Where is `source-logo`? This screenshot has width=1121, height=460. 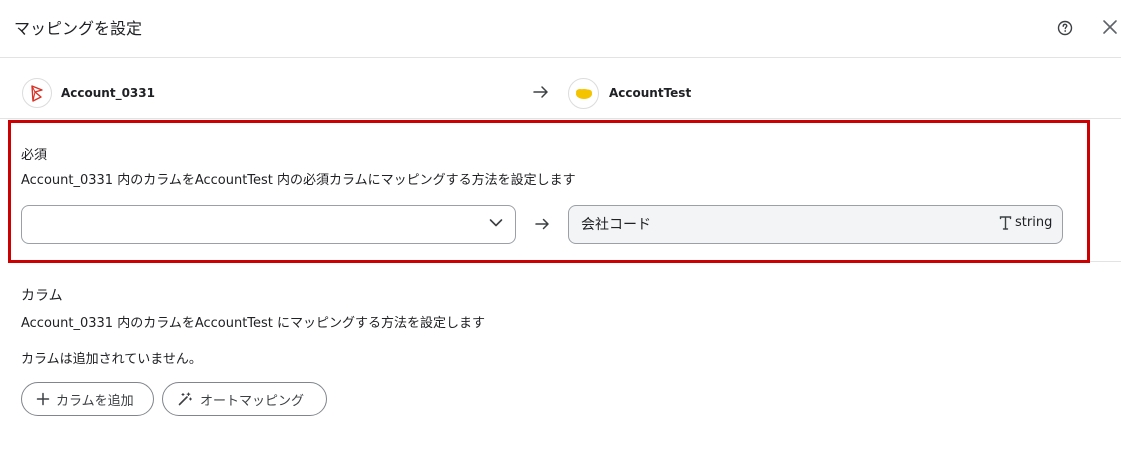 source-logo is located at coordinates (37, 93).